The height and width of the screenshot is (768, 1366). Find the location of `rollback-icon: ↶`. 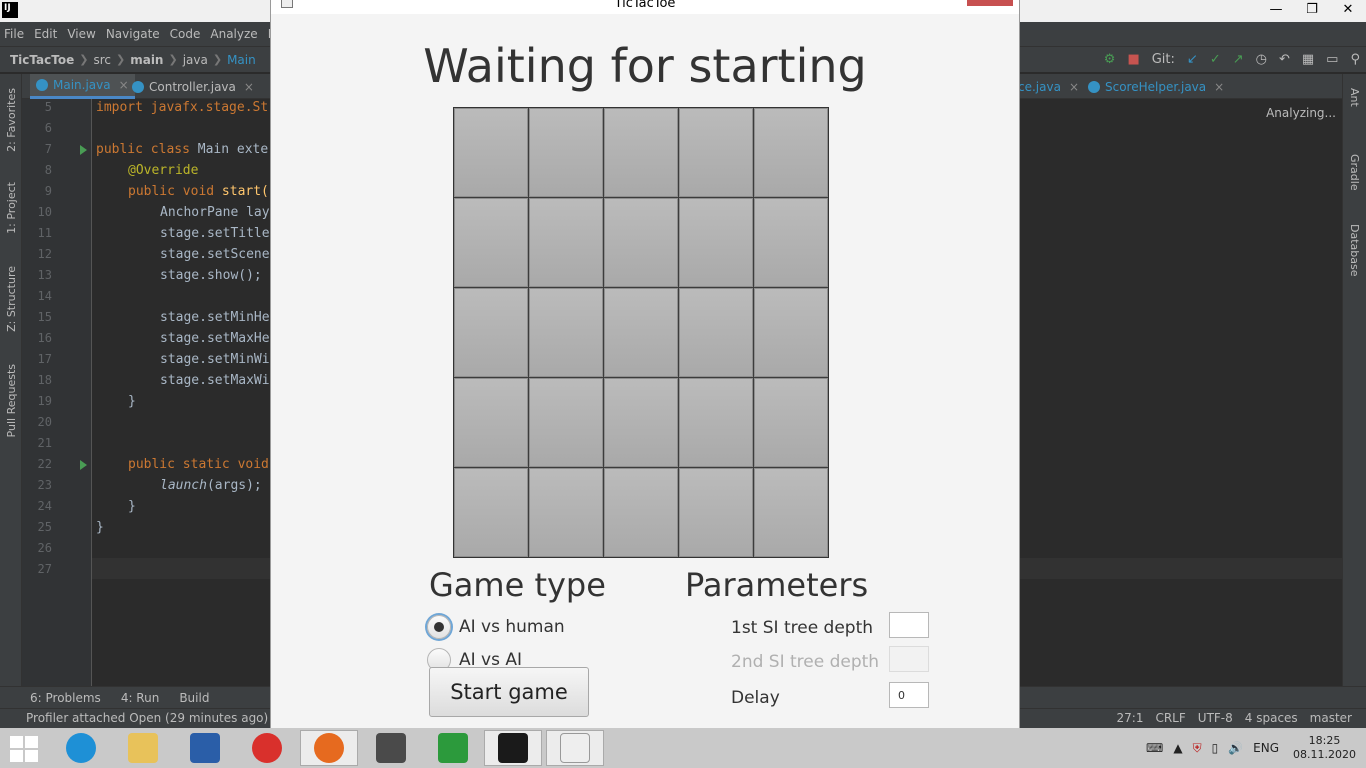

rollback-icon: ↶ is located at coordinates (1284, 59).